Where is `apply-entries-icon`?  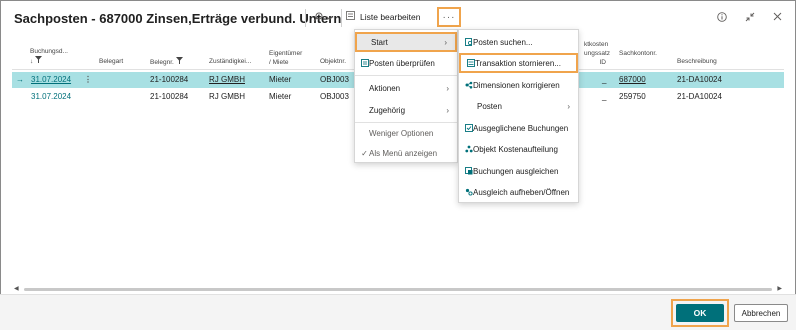 apply-entries-icon is located at coordinates (468, 171).